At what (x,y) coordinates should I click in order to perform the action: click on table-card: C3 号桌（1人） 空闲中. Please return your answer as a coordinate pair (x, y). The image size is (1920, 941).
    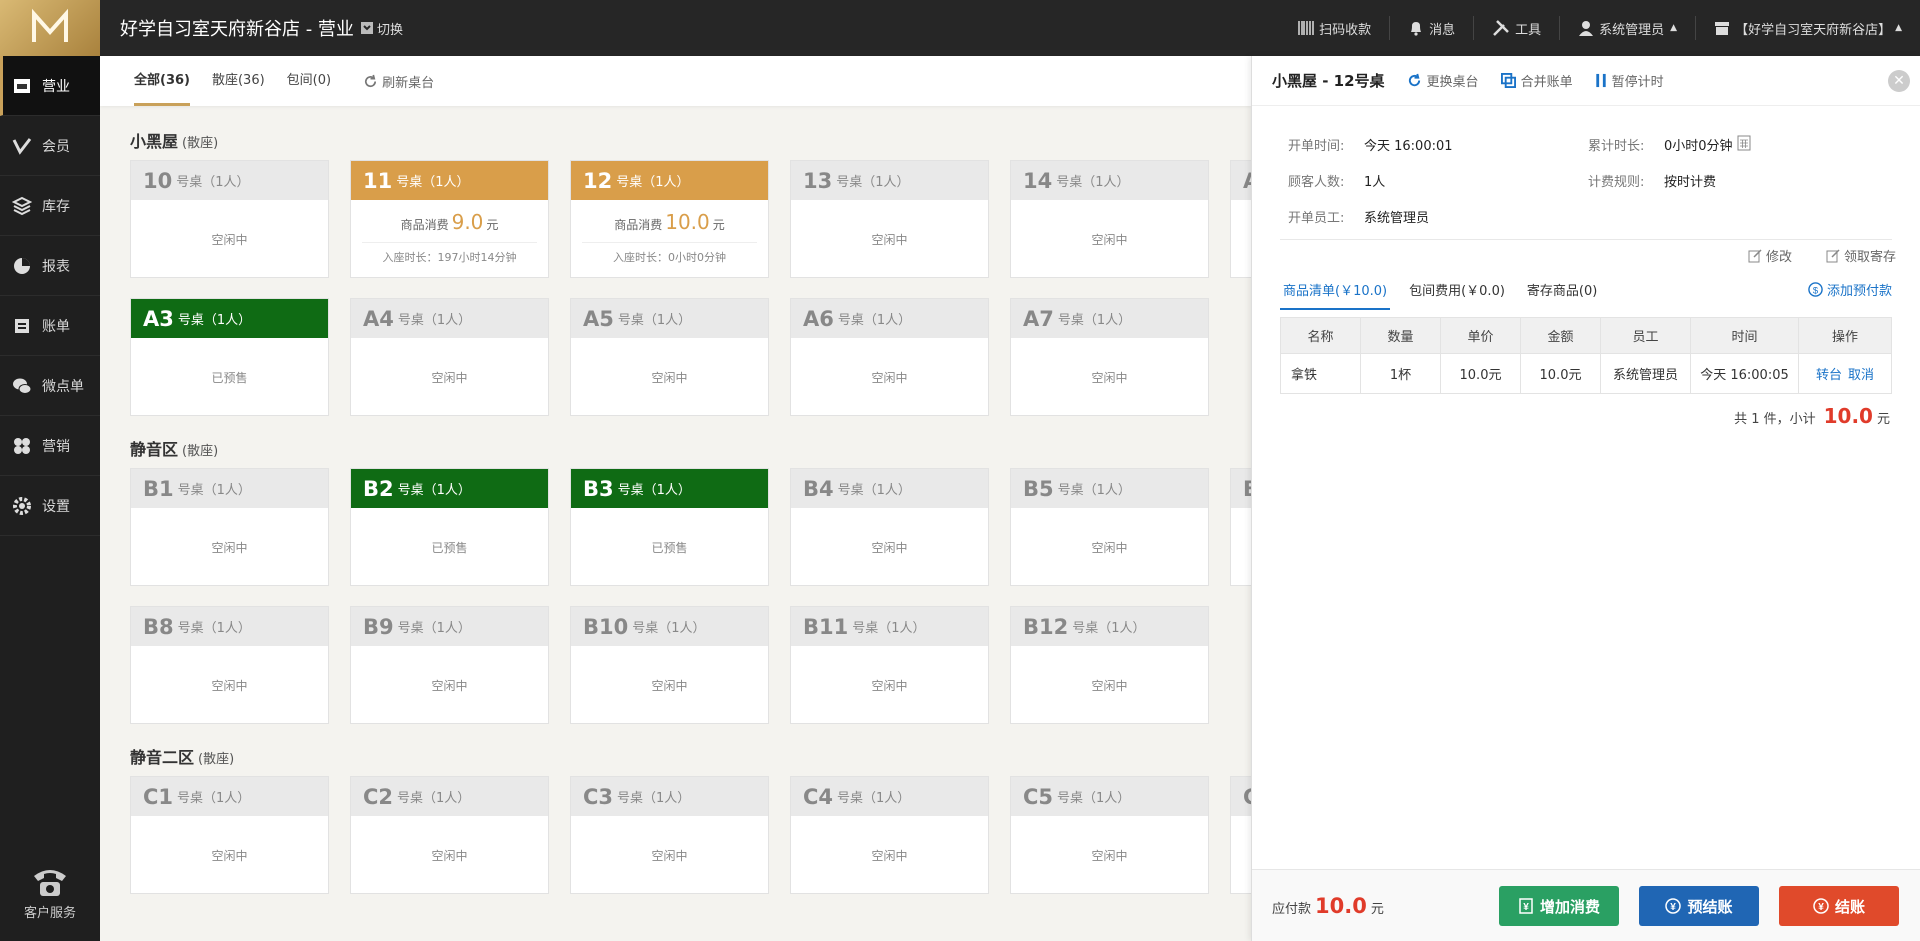
    Looking at the image, I should click on (669, 835).